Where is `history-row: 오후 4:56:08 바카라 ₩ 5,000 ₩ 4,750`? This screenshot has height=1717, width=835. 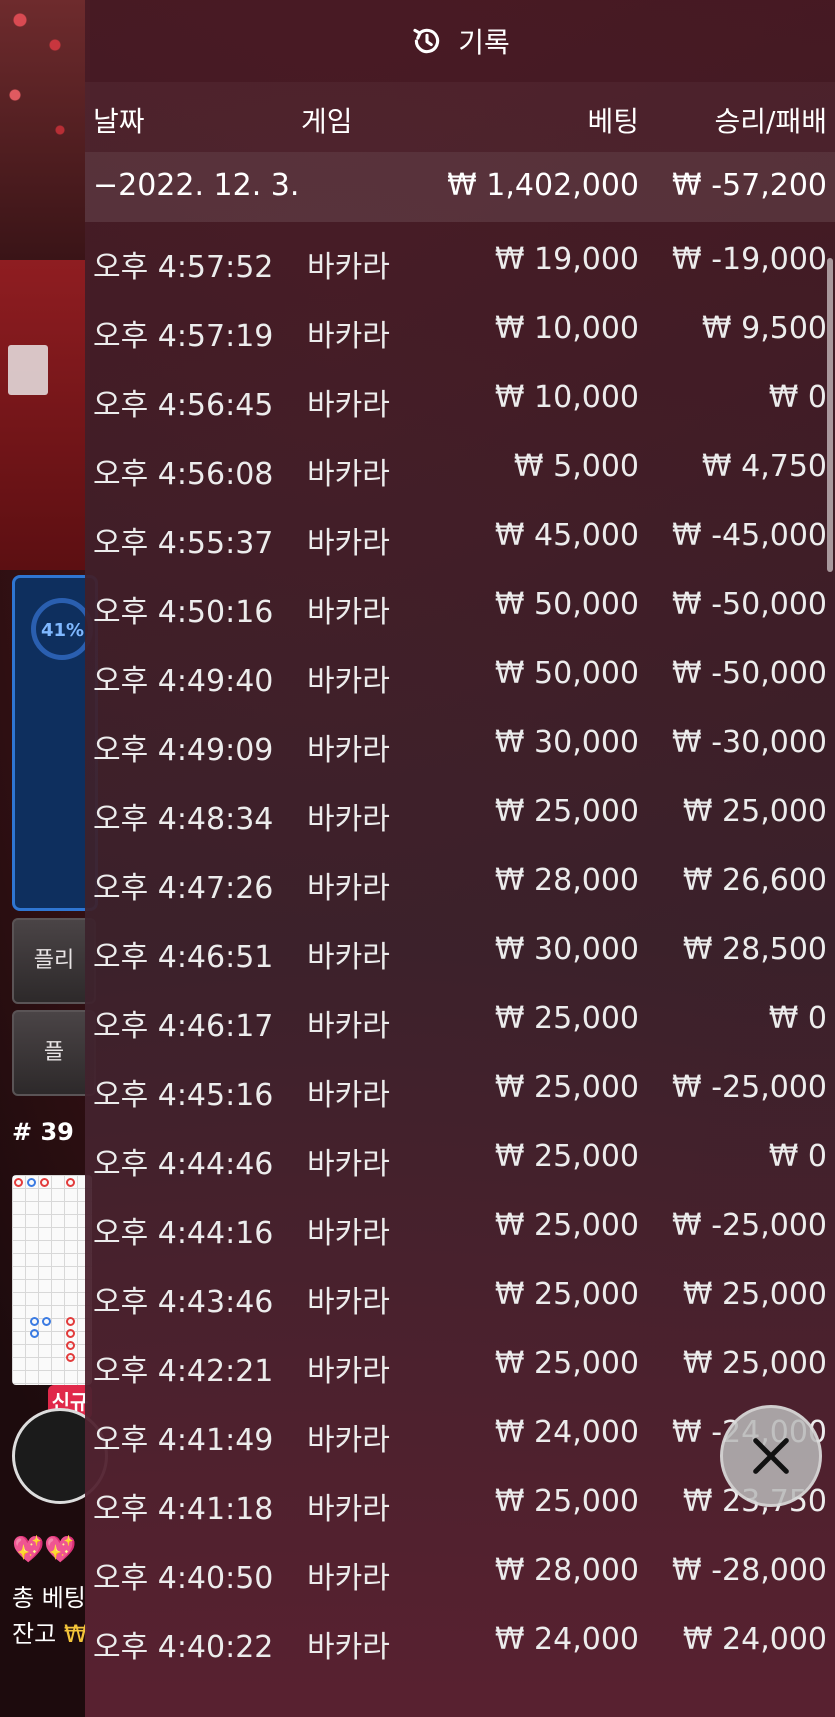 history-row: 오후 4:56:08 바카라 ₩ 5,000 ₩ 4,750 is located at coordinates (460, 469).